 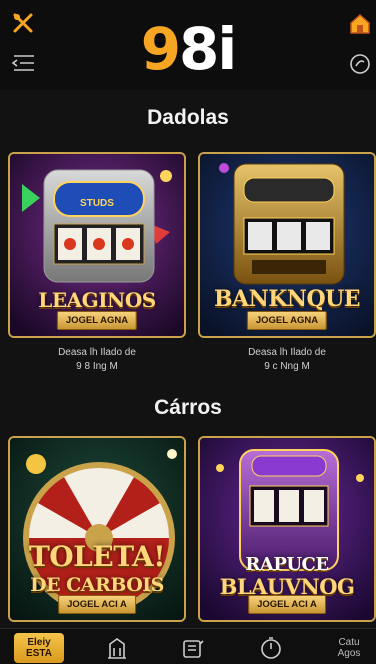 What do you see at coordinates (287, 245) in the screenshot?
I see `game-card-banknque: BANKNQUE JOGEL AGNA` at bounding box center [287, 245].